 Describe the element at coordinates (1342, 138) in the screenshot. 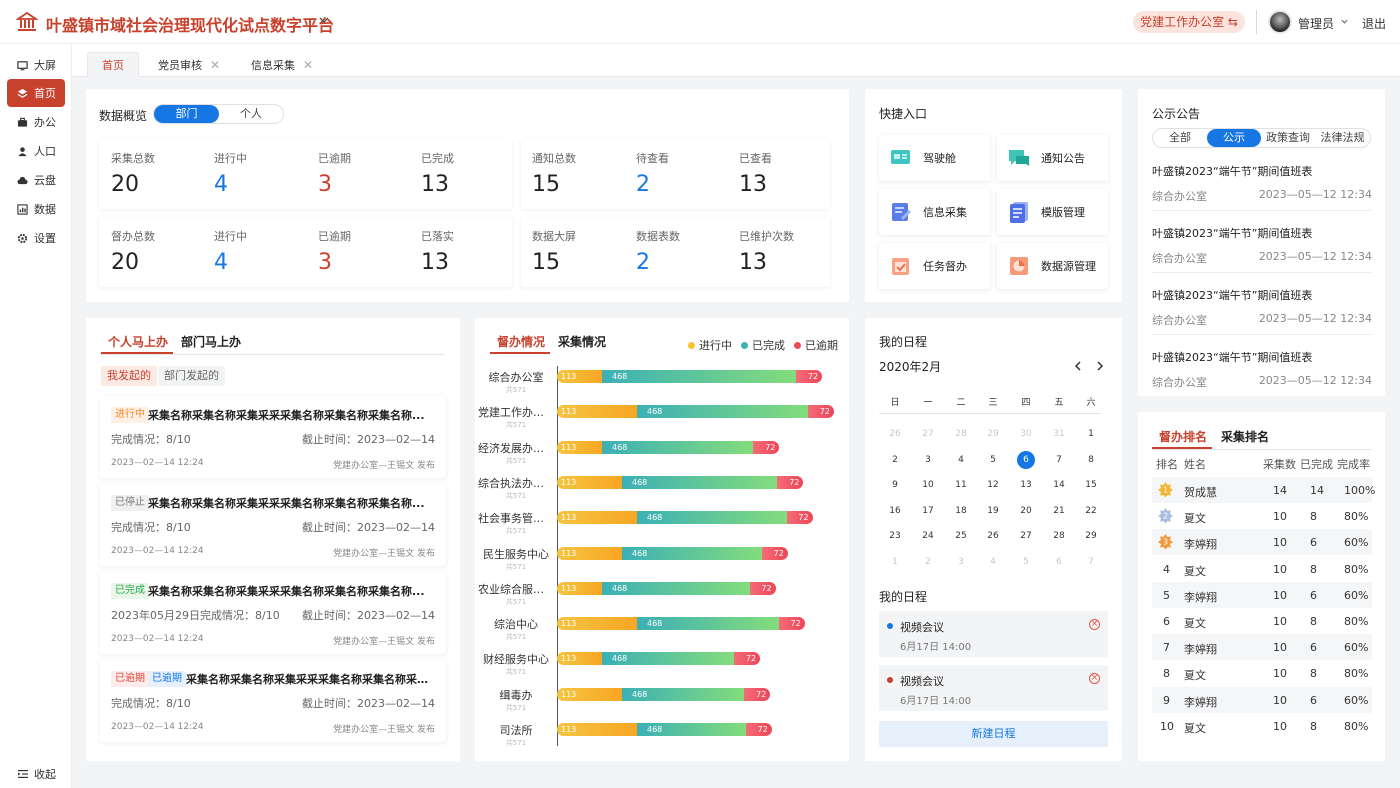

I see `filter-law: 法律法规` at that location.